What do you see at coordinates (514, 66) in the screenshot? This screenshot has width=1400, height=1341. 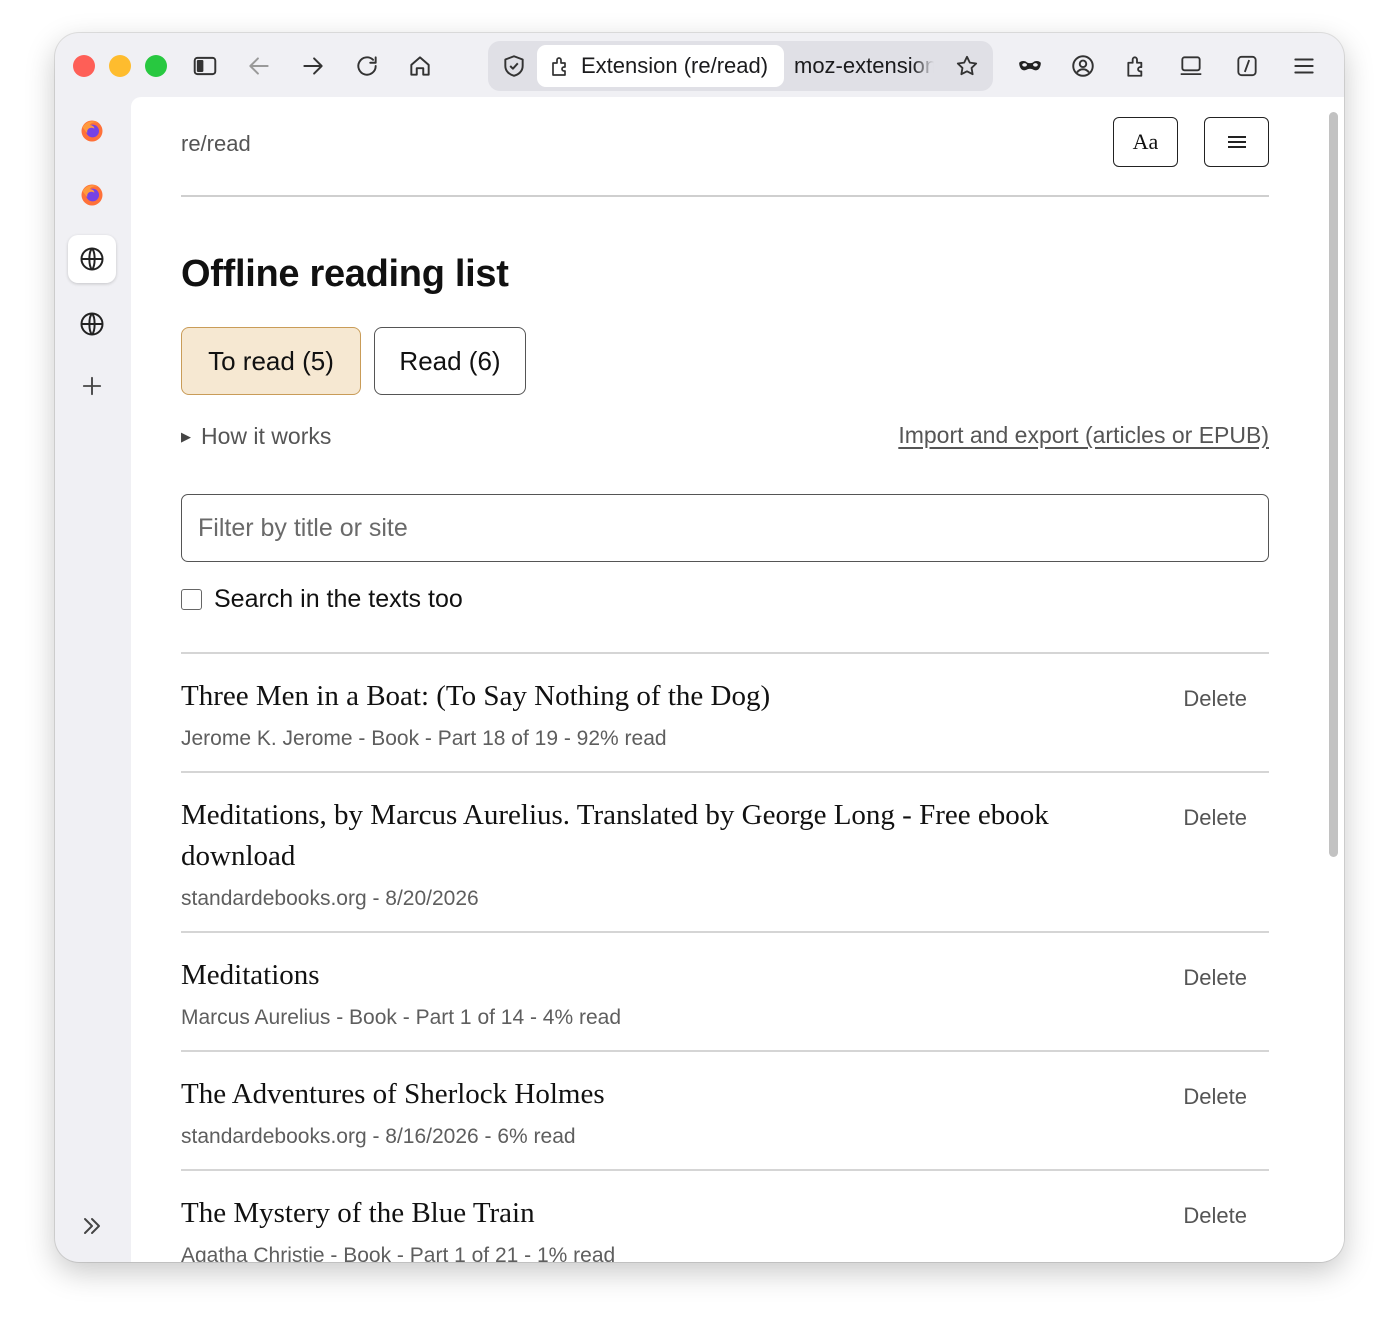 I see `shield-icon` at bounding box center [514, 66].